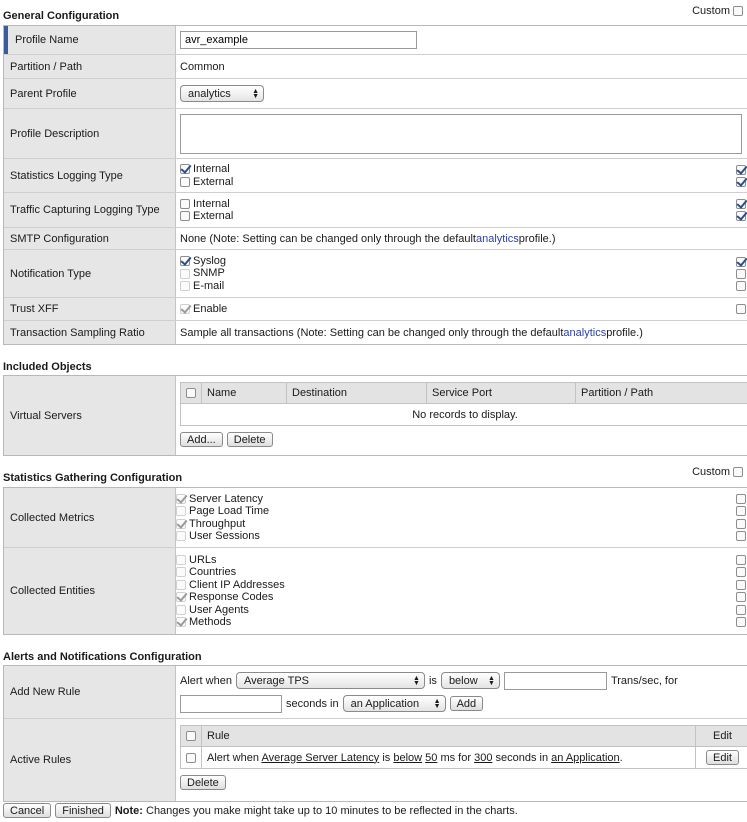 Image resolution: width=747 pixels, height=822 pixels. I want to click on stats-internal-checkbox, so click(185, 169).